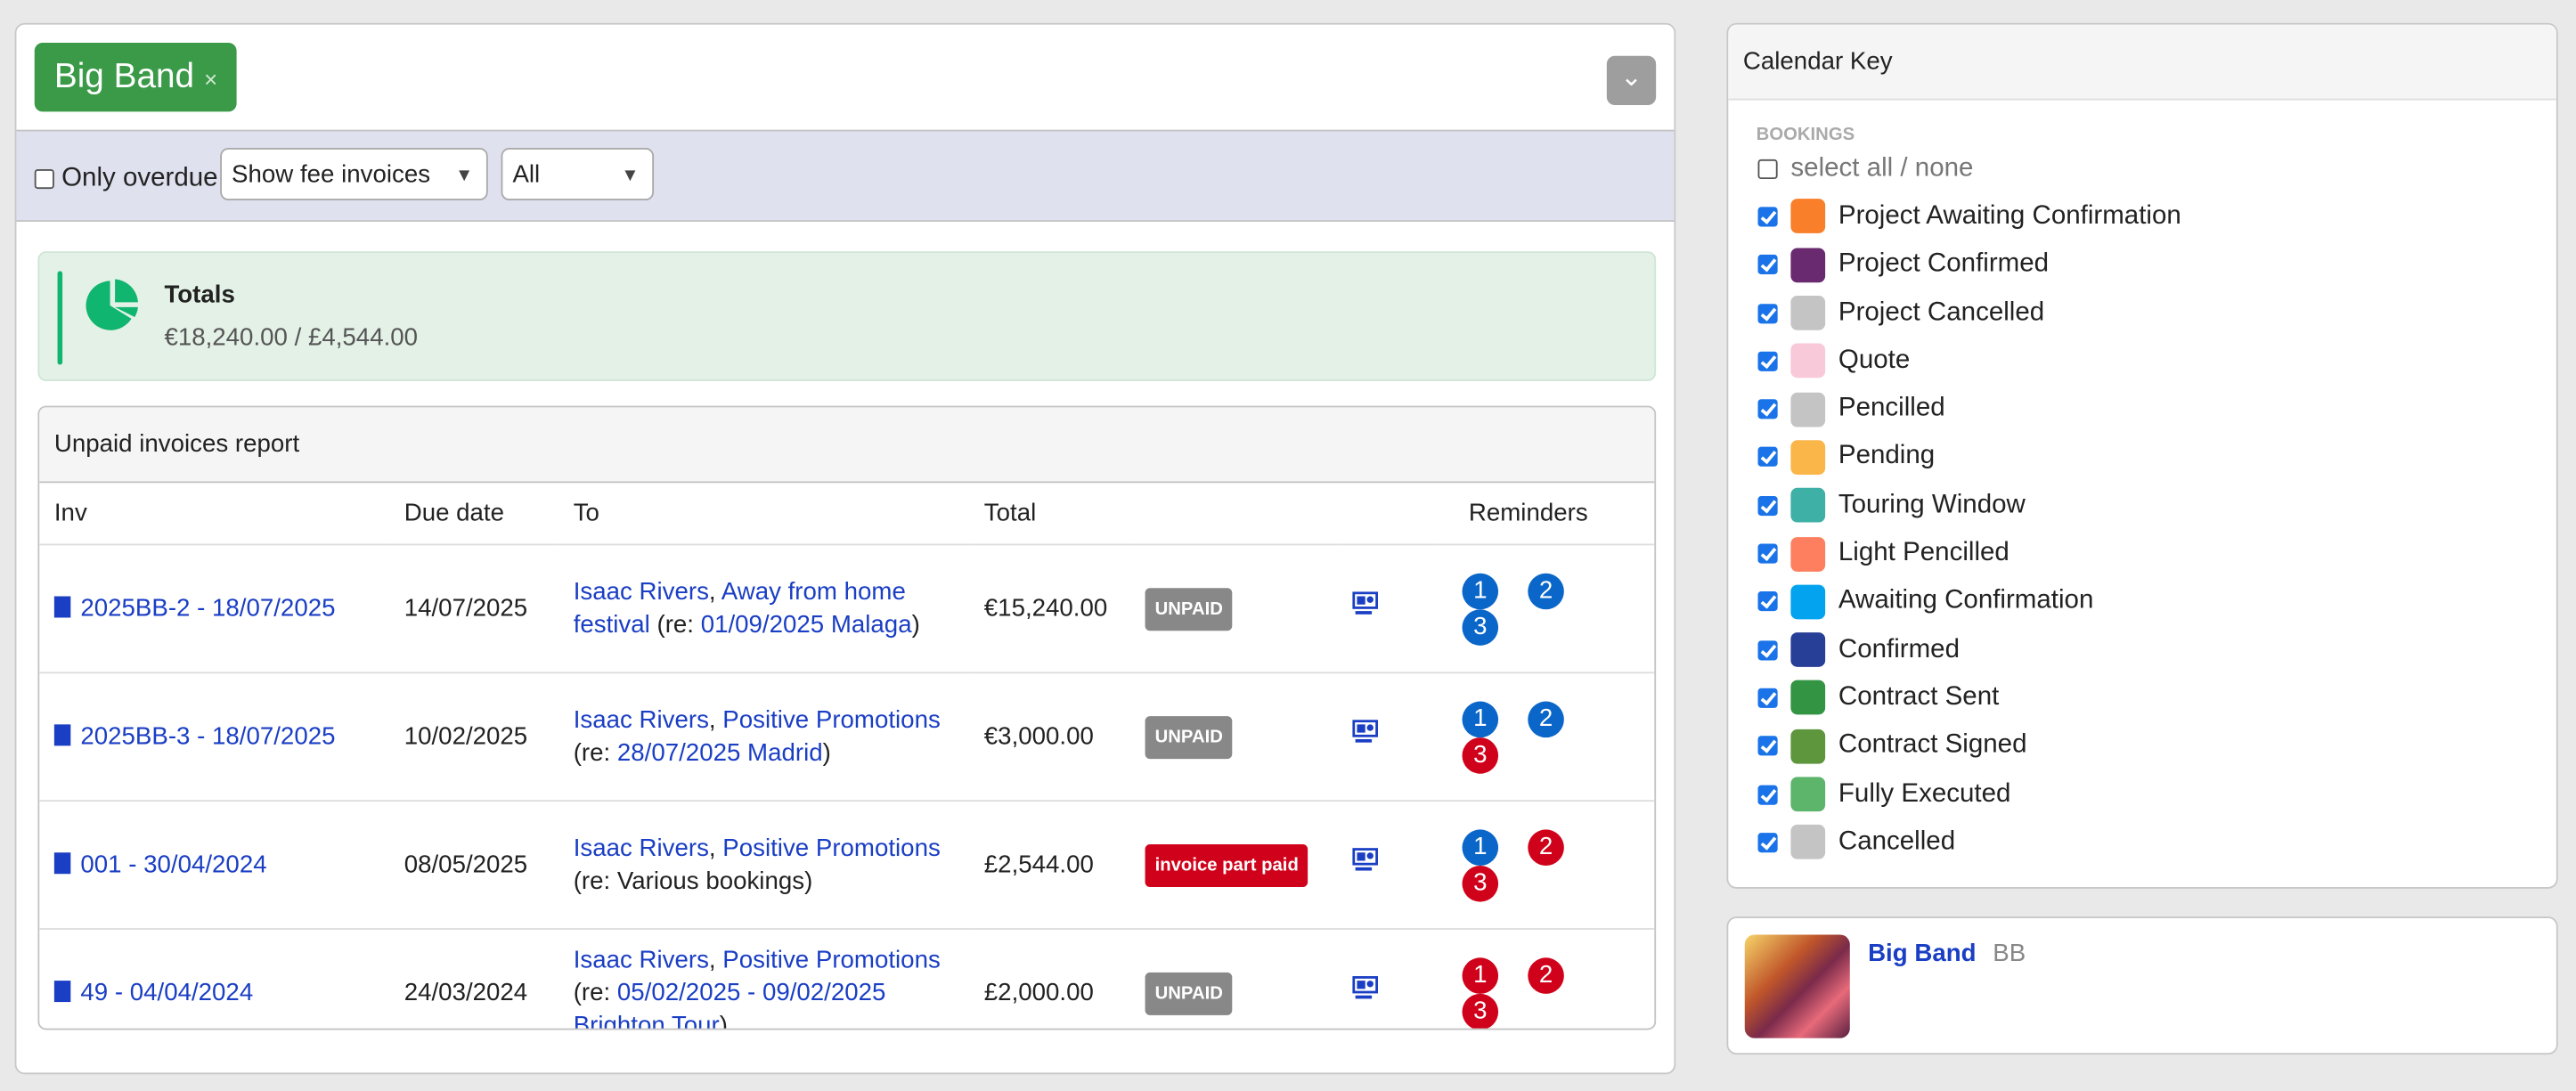 This screenshot has width=2576, height=1091. I want to click on key-item-touring-window: Touring Window, so click(2156, 506).